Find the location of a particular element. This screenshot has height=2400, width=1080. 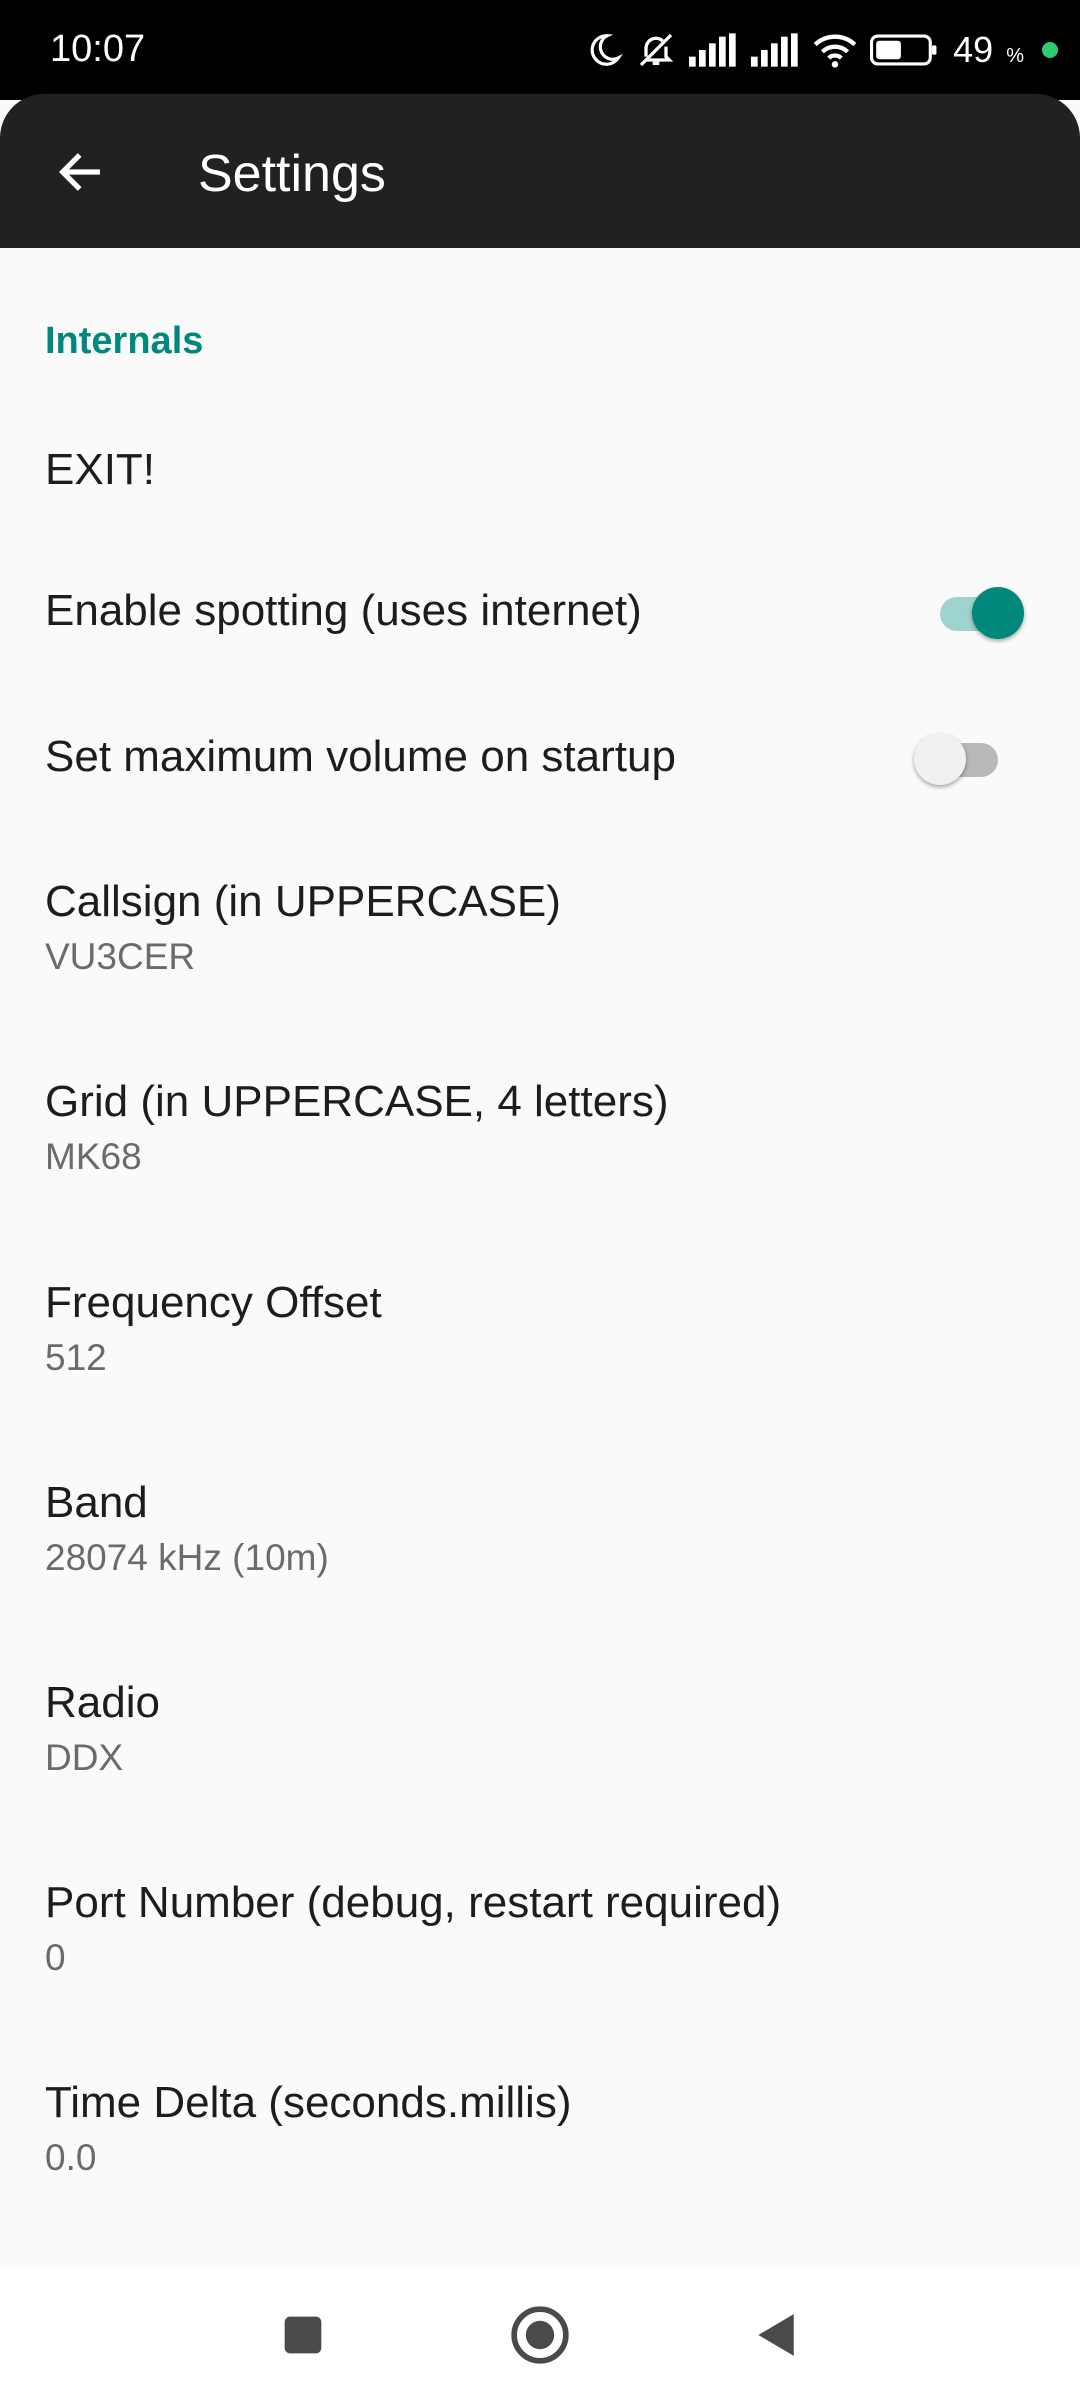

pref-port-number: Port Number (debug, restart required) 0 is located at coordinates (540, 1944).